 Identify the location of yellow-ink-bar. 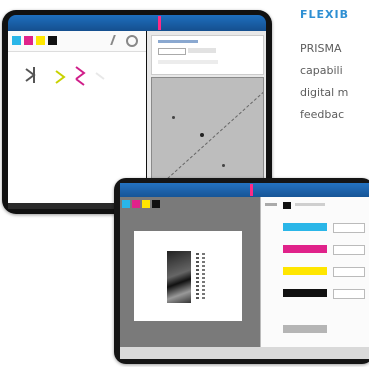
(305, 271).